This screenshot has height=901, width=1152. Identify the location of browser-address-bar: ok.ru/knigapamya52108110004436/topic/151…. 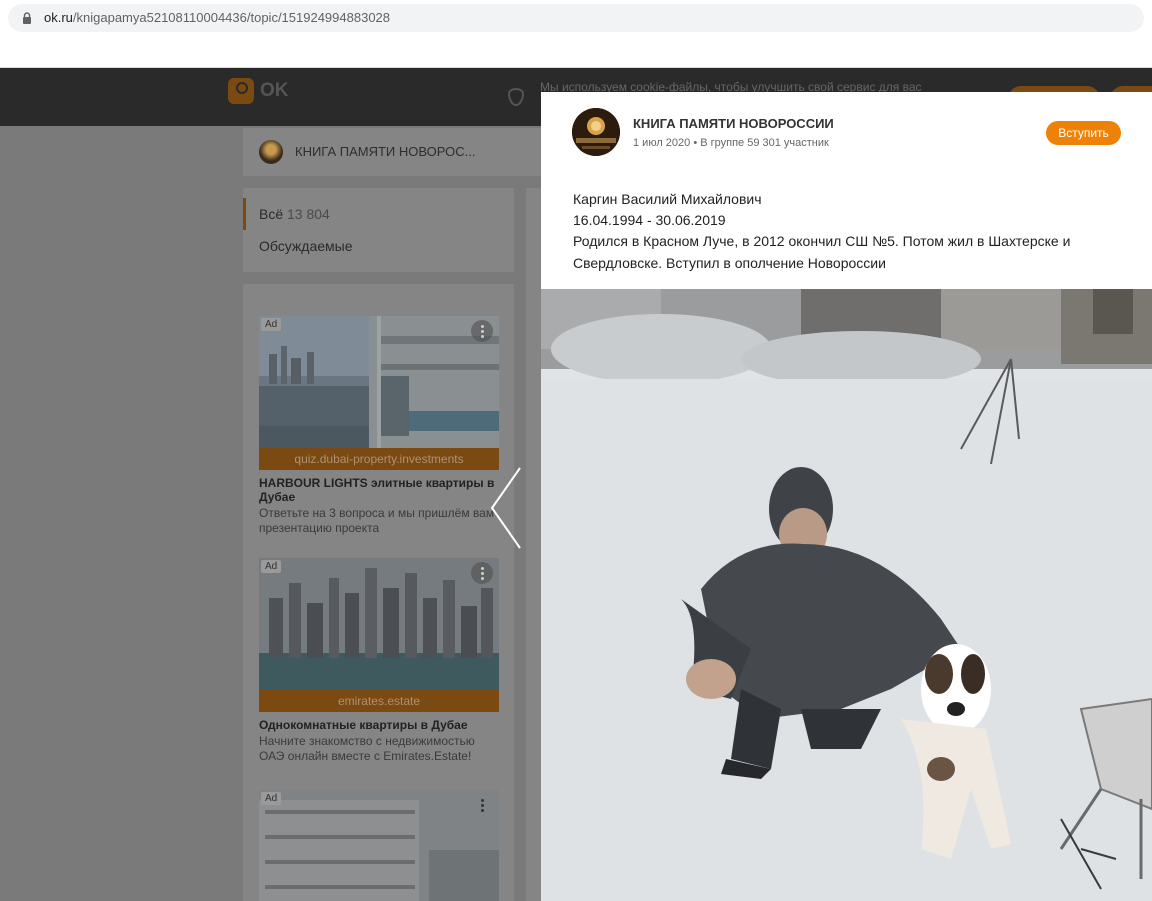
(576, 34).